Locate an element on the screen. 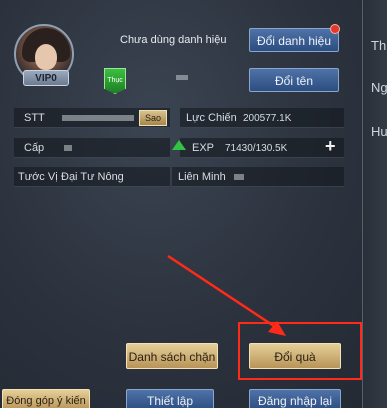  right-panel-label-2: Ng is located at coordinates (379, 87).